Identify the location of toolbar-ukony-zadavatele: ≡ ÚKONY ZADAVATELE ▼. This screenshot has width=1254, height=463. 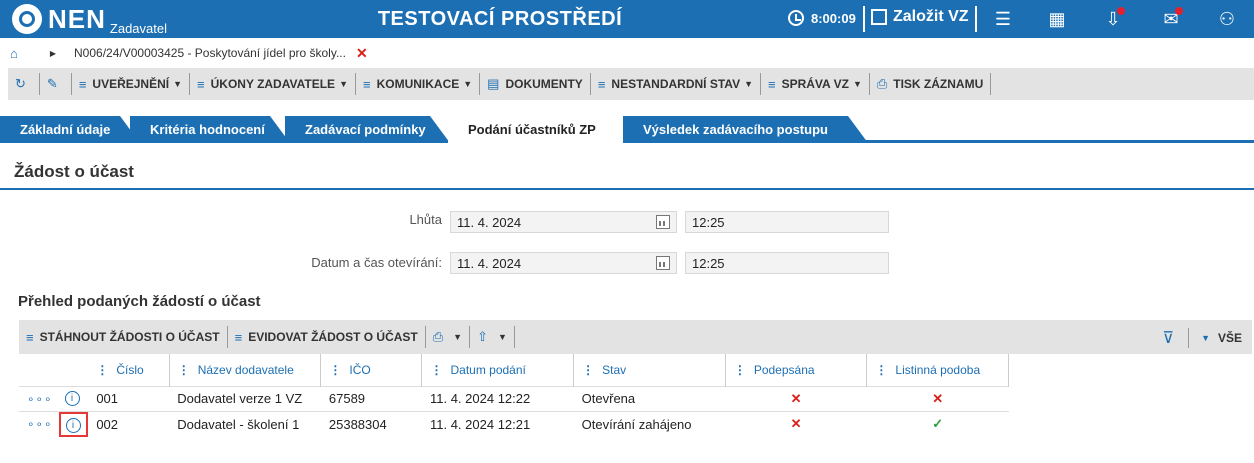
(273, 84).